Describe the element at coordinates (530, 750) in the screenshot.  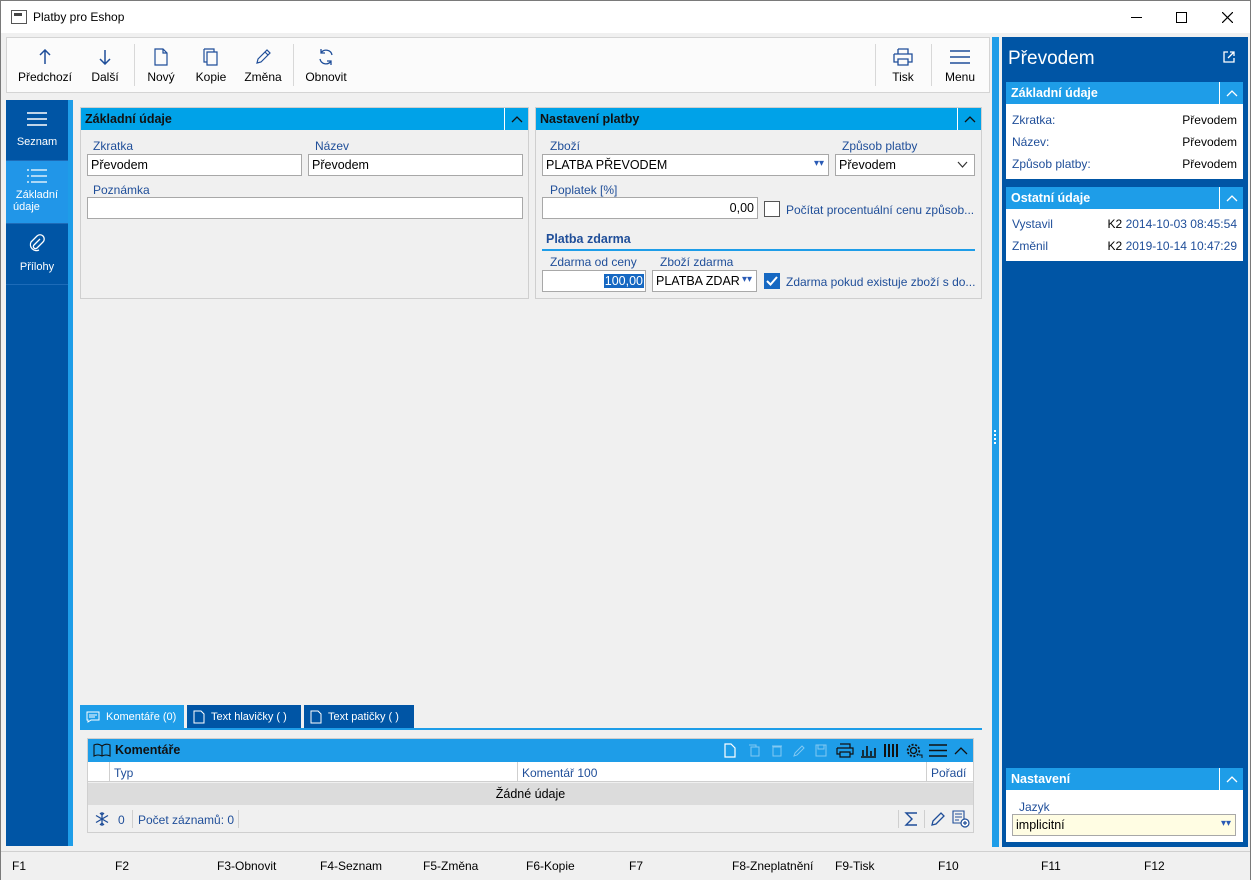
I see `grid-header: Komentáře` at that location.